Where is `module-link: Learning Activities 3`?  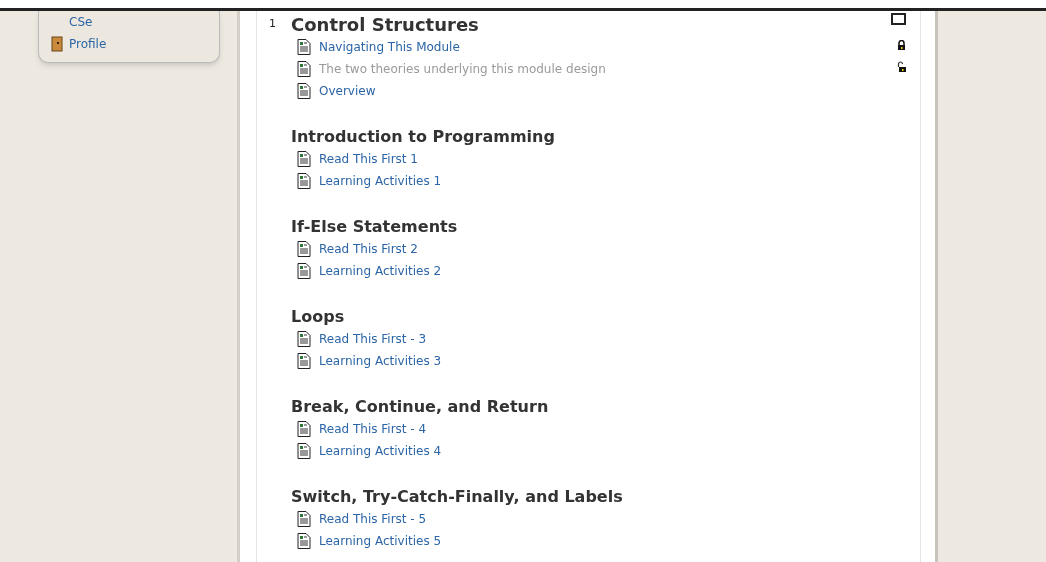
module-link: Learning Activities 3 is located at coordinates (380, 361).